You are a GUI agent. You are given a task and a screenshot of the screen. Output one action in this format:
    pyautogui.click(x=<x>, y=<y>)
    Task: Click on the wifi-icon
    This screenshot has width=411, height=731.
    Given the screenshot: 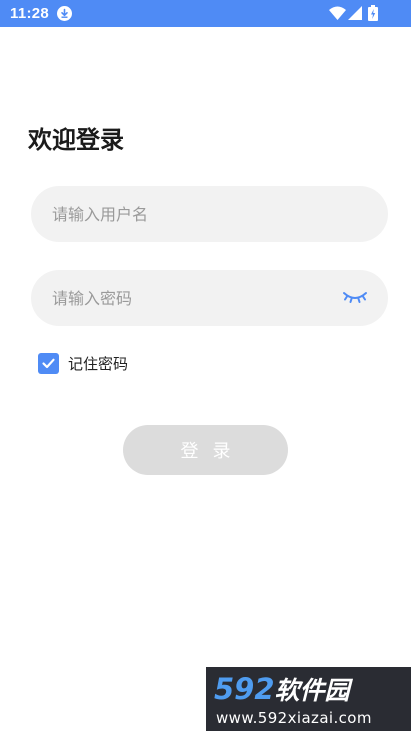 What is the action you would take?
    pyautogui.click(x=337, y=13)
    